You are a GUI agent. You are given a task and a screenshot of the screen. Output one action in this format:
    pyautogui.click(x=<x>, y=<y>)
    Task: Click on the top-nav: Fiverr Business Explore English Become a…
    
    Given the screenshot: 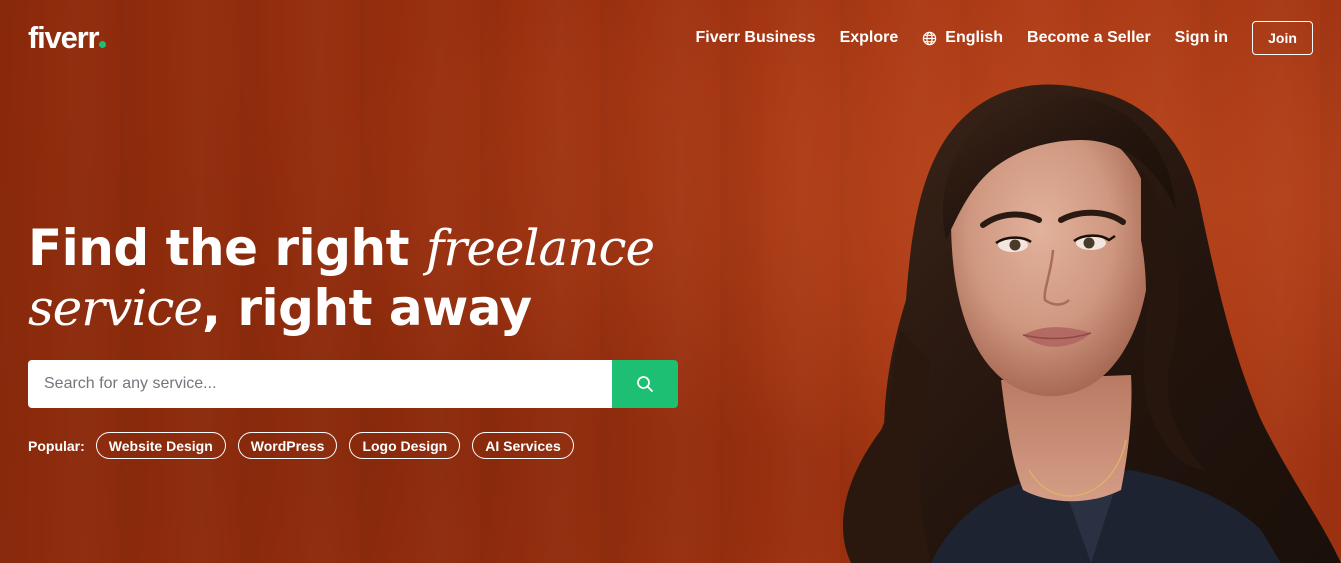 What is the action you would take?
    pyautogui.click(x=1004, y=38)
    